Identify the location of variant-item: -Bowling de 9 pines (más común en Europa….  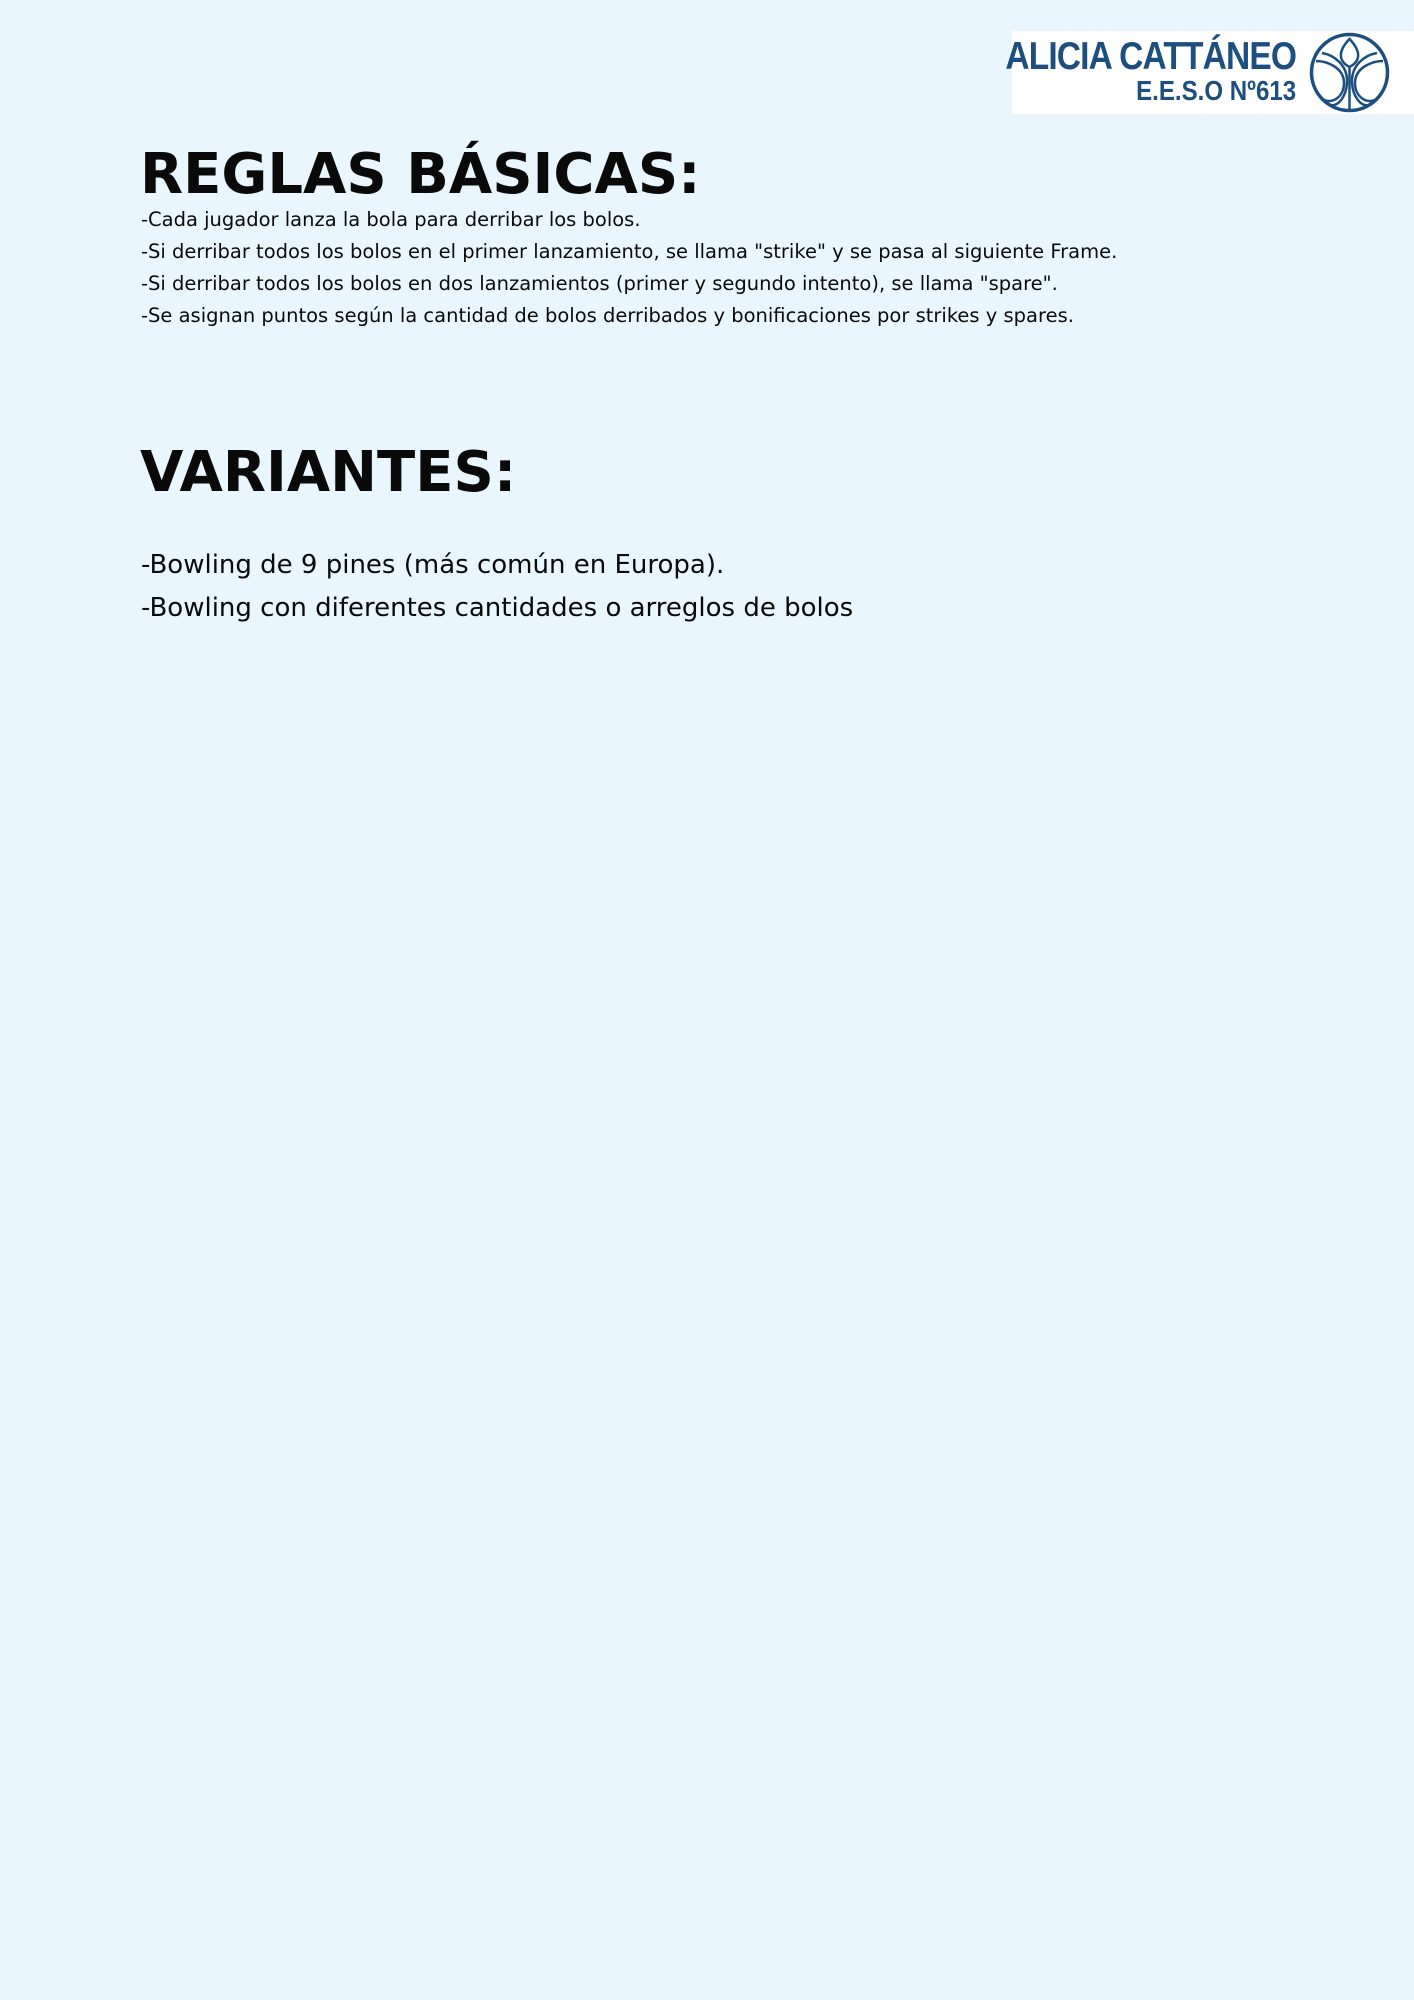
(433, 565).